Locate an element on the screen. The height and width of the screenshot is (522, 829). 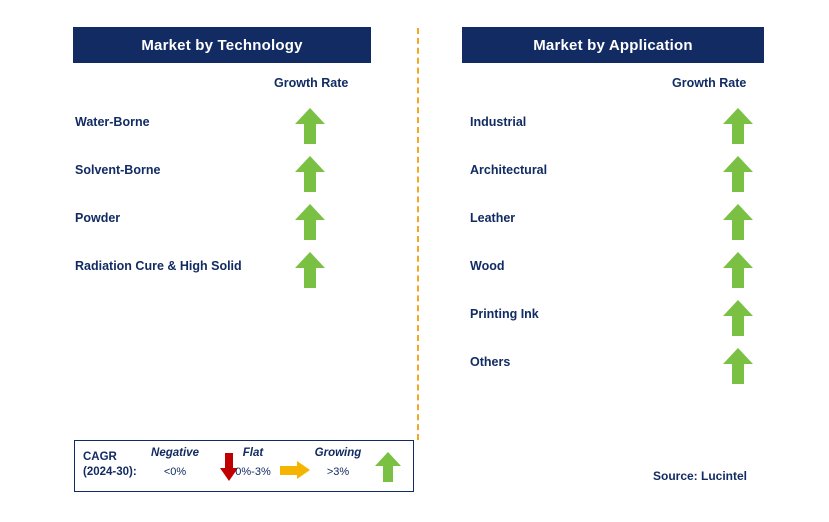
row-label: Radiation Cure & High Solid is located at coordinates (158, 266).